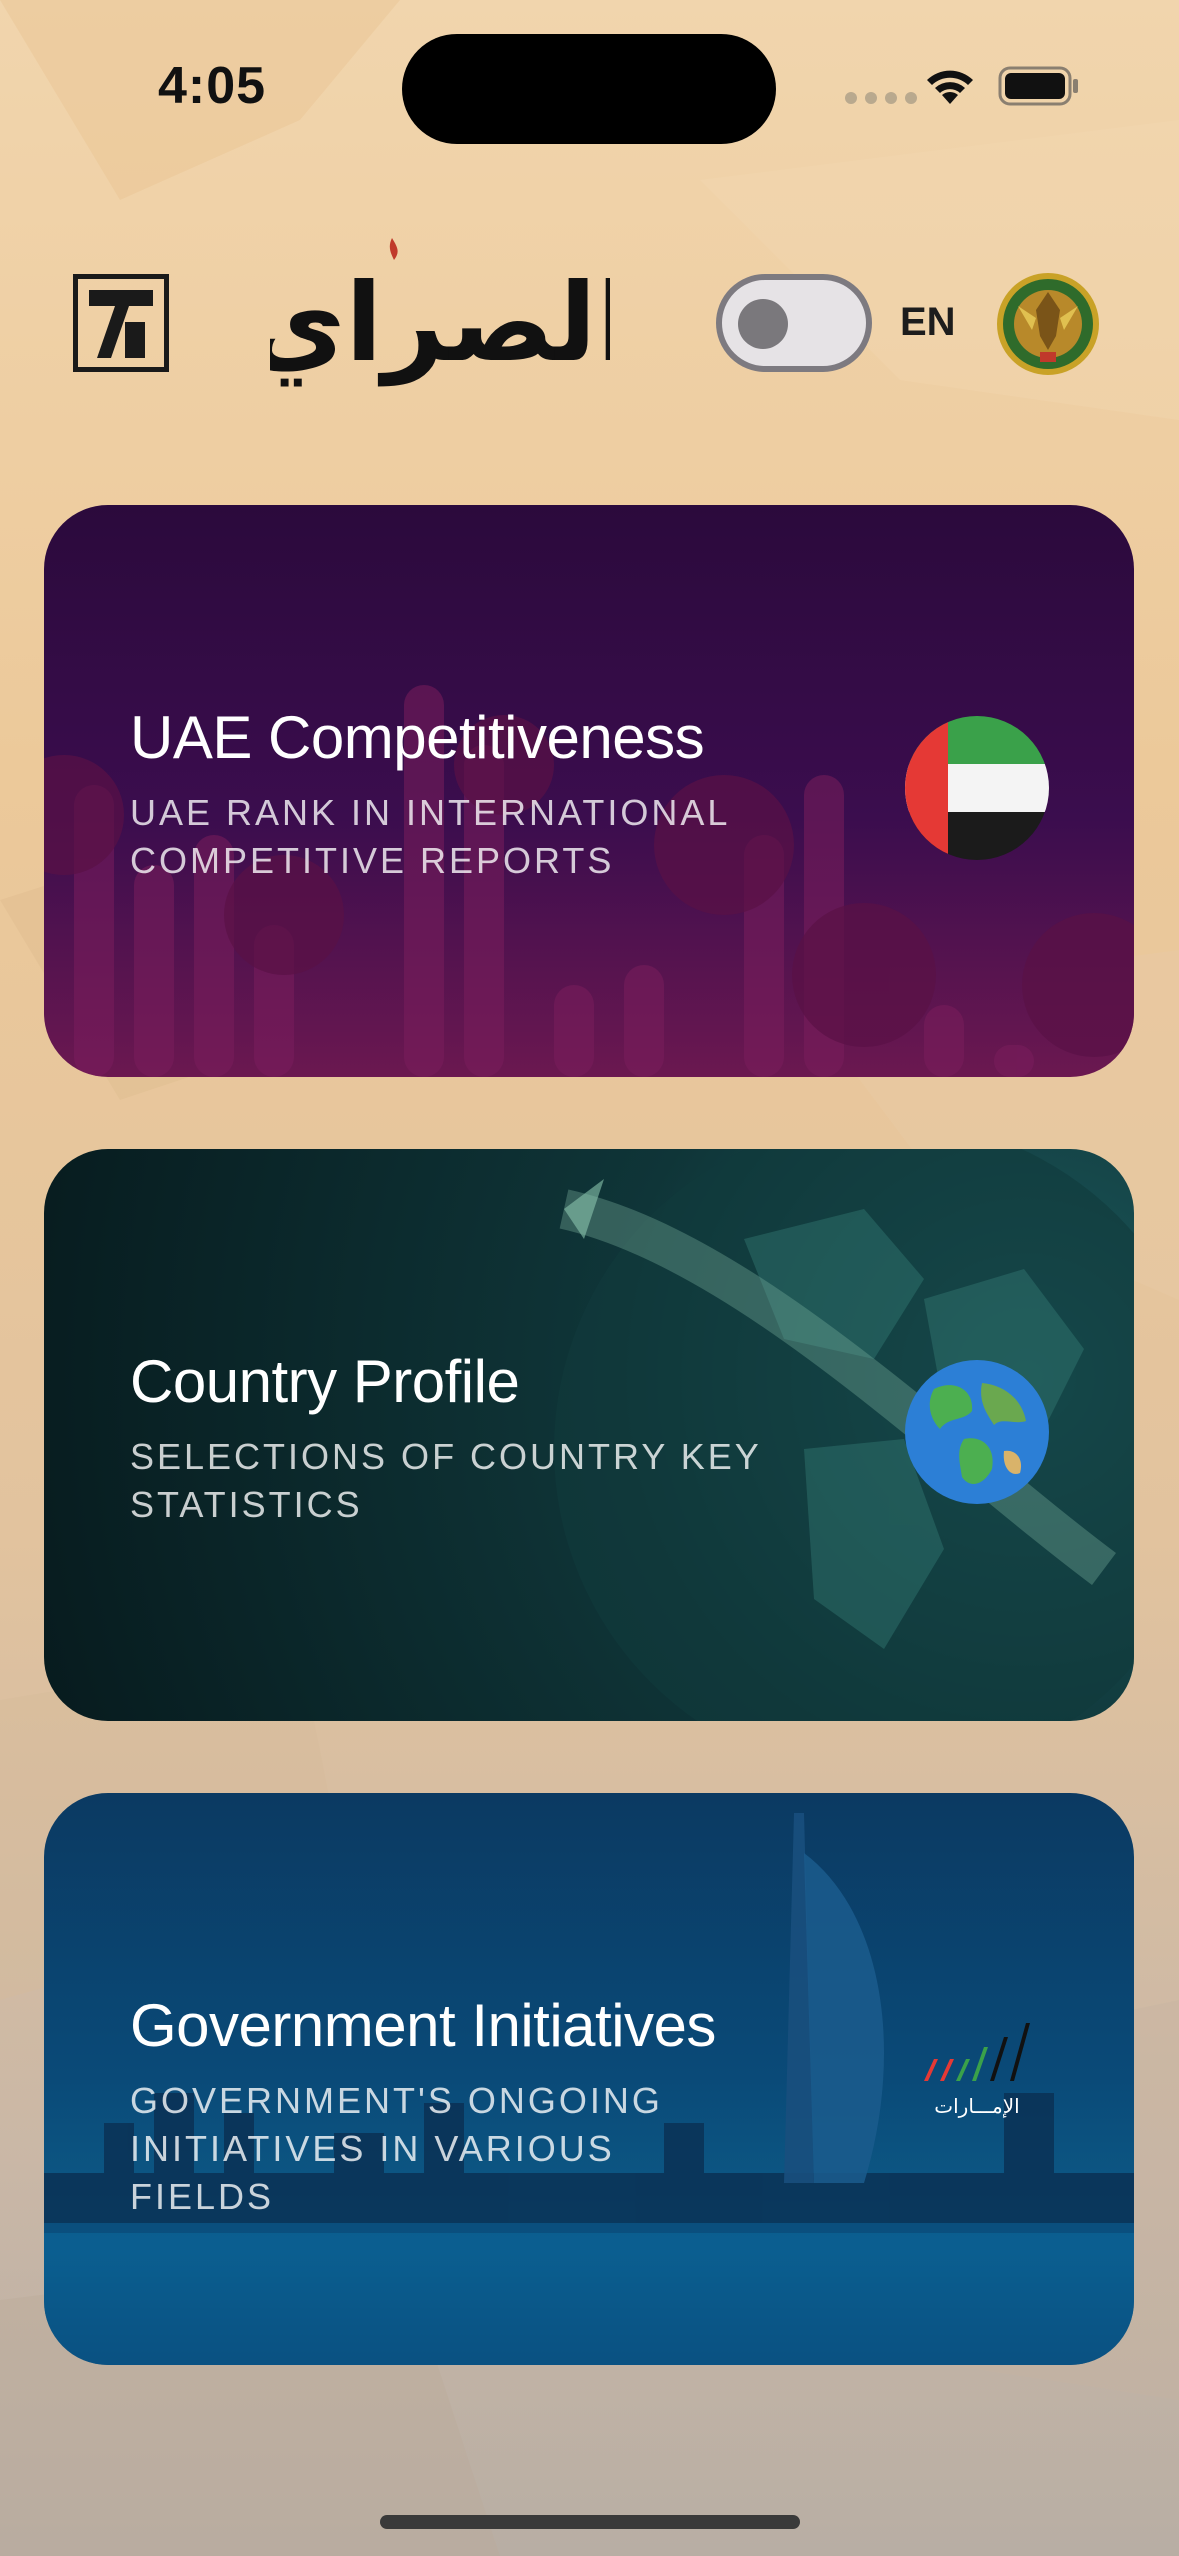 The height and width of the screenshot is (2556, 1179). I want to click on svg-text: الصراي, so click(440, 324).